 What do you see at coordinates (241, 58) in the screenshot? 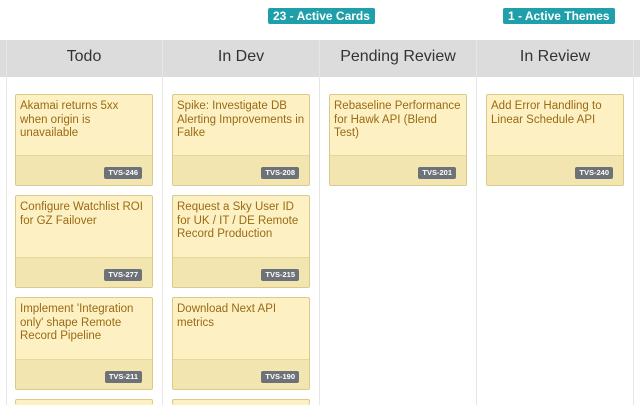
I see `column-header-in-dev: In Dev` at bounding box center [241, 58].